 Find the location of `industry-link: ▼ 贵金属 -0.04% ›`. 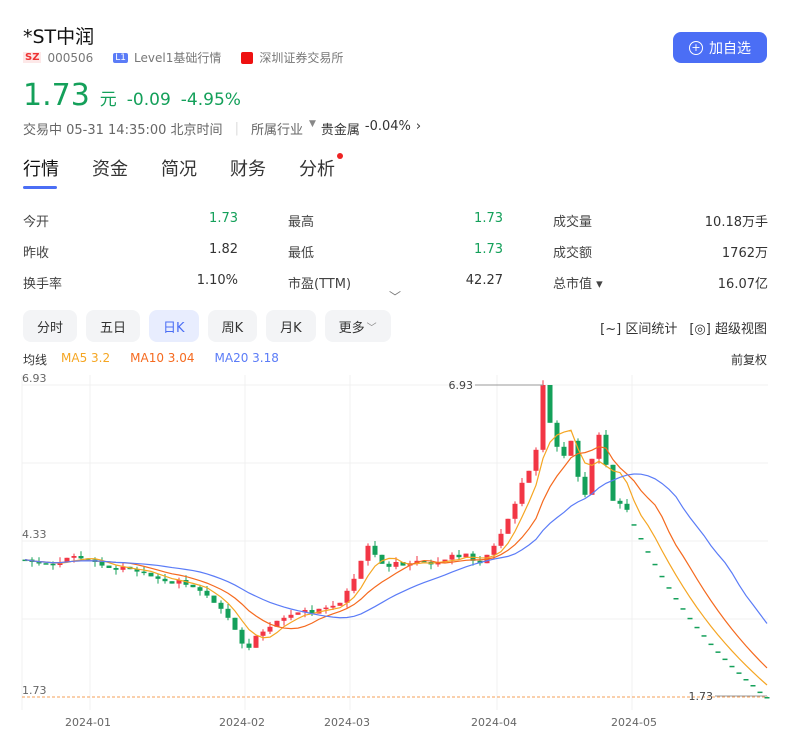

industry-link: ▼ 贵金属 -0.04% › is located at coordinates (365, 128).